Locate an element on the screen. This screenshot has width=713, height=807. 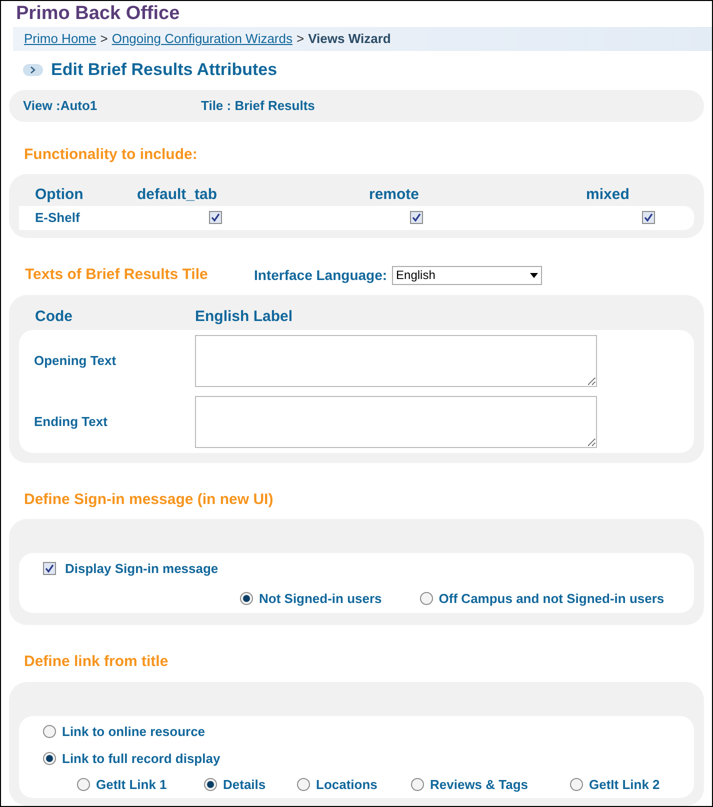
radio-label: Off Campus and not Signed-in users is located at coordinates (551, 599).